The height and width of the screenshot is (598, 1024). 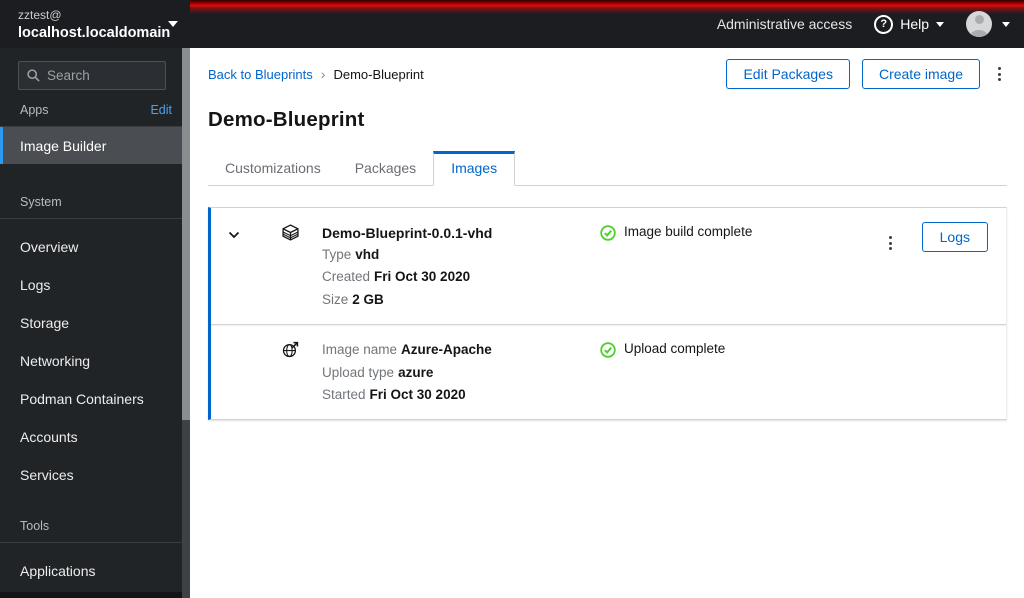 I want to click on detail-label: Started, so click(x=344, y=395).